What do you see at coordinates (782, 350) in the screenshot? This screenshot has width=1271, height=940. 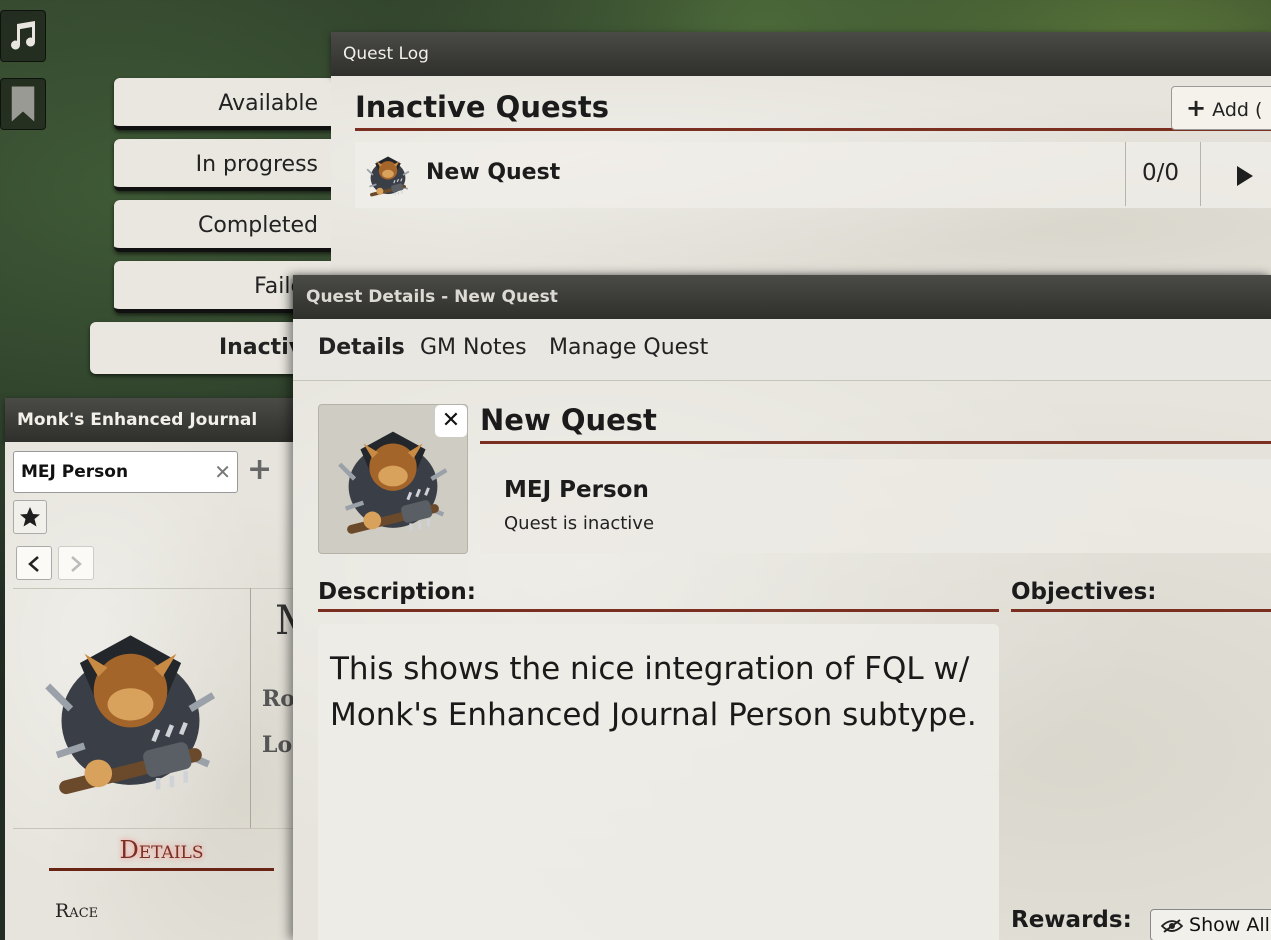 I see `tabs-bar: Details GM Notes Manage Quest` at bounding box center [782, 350].